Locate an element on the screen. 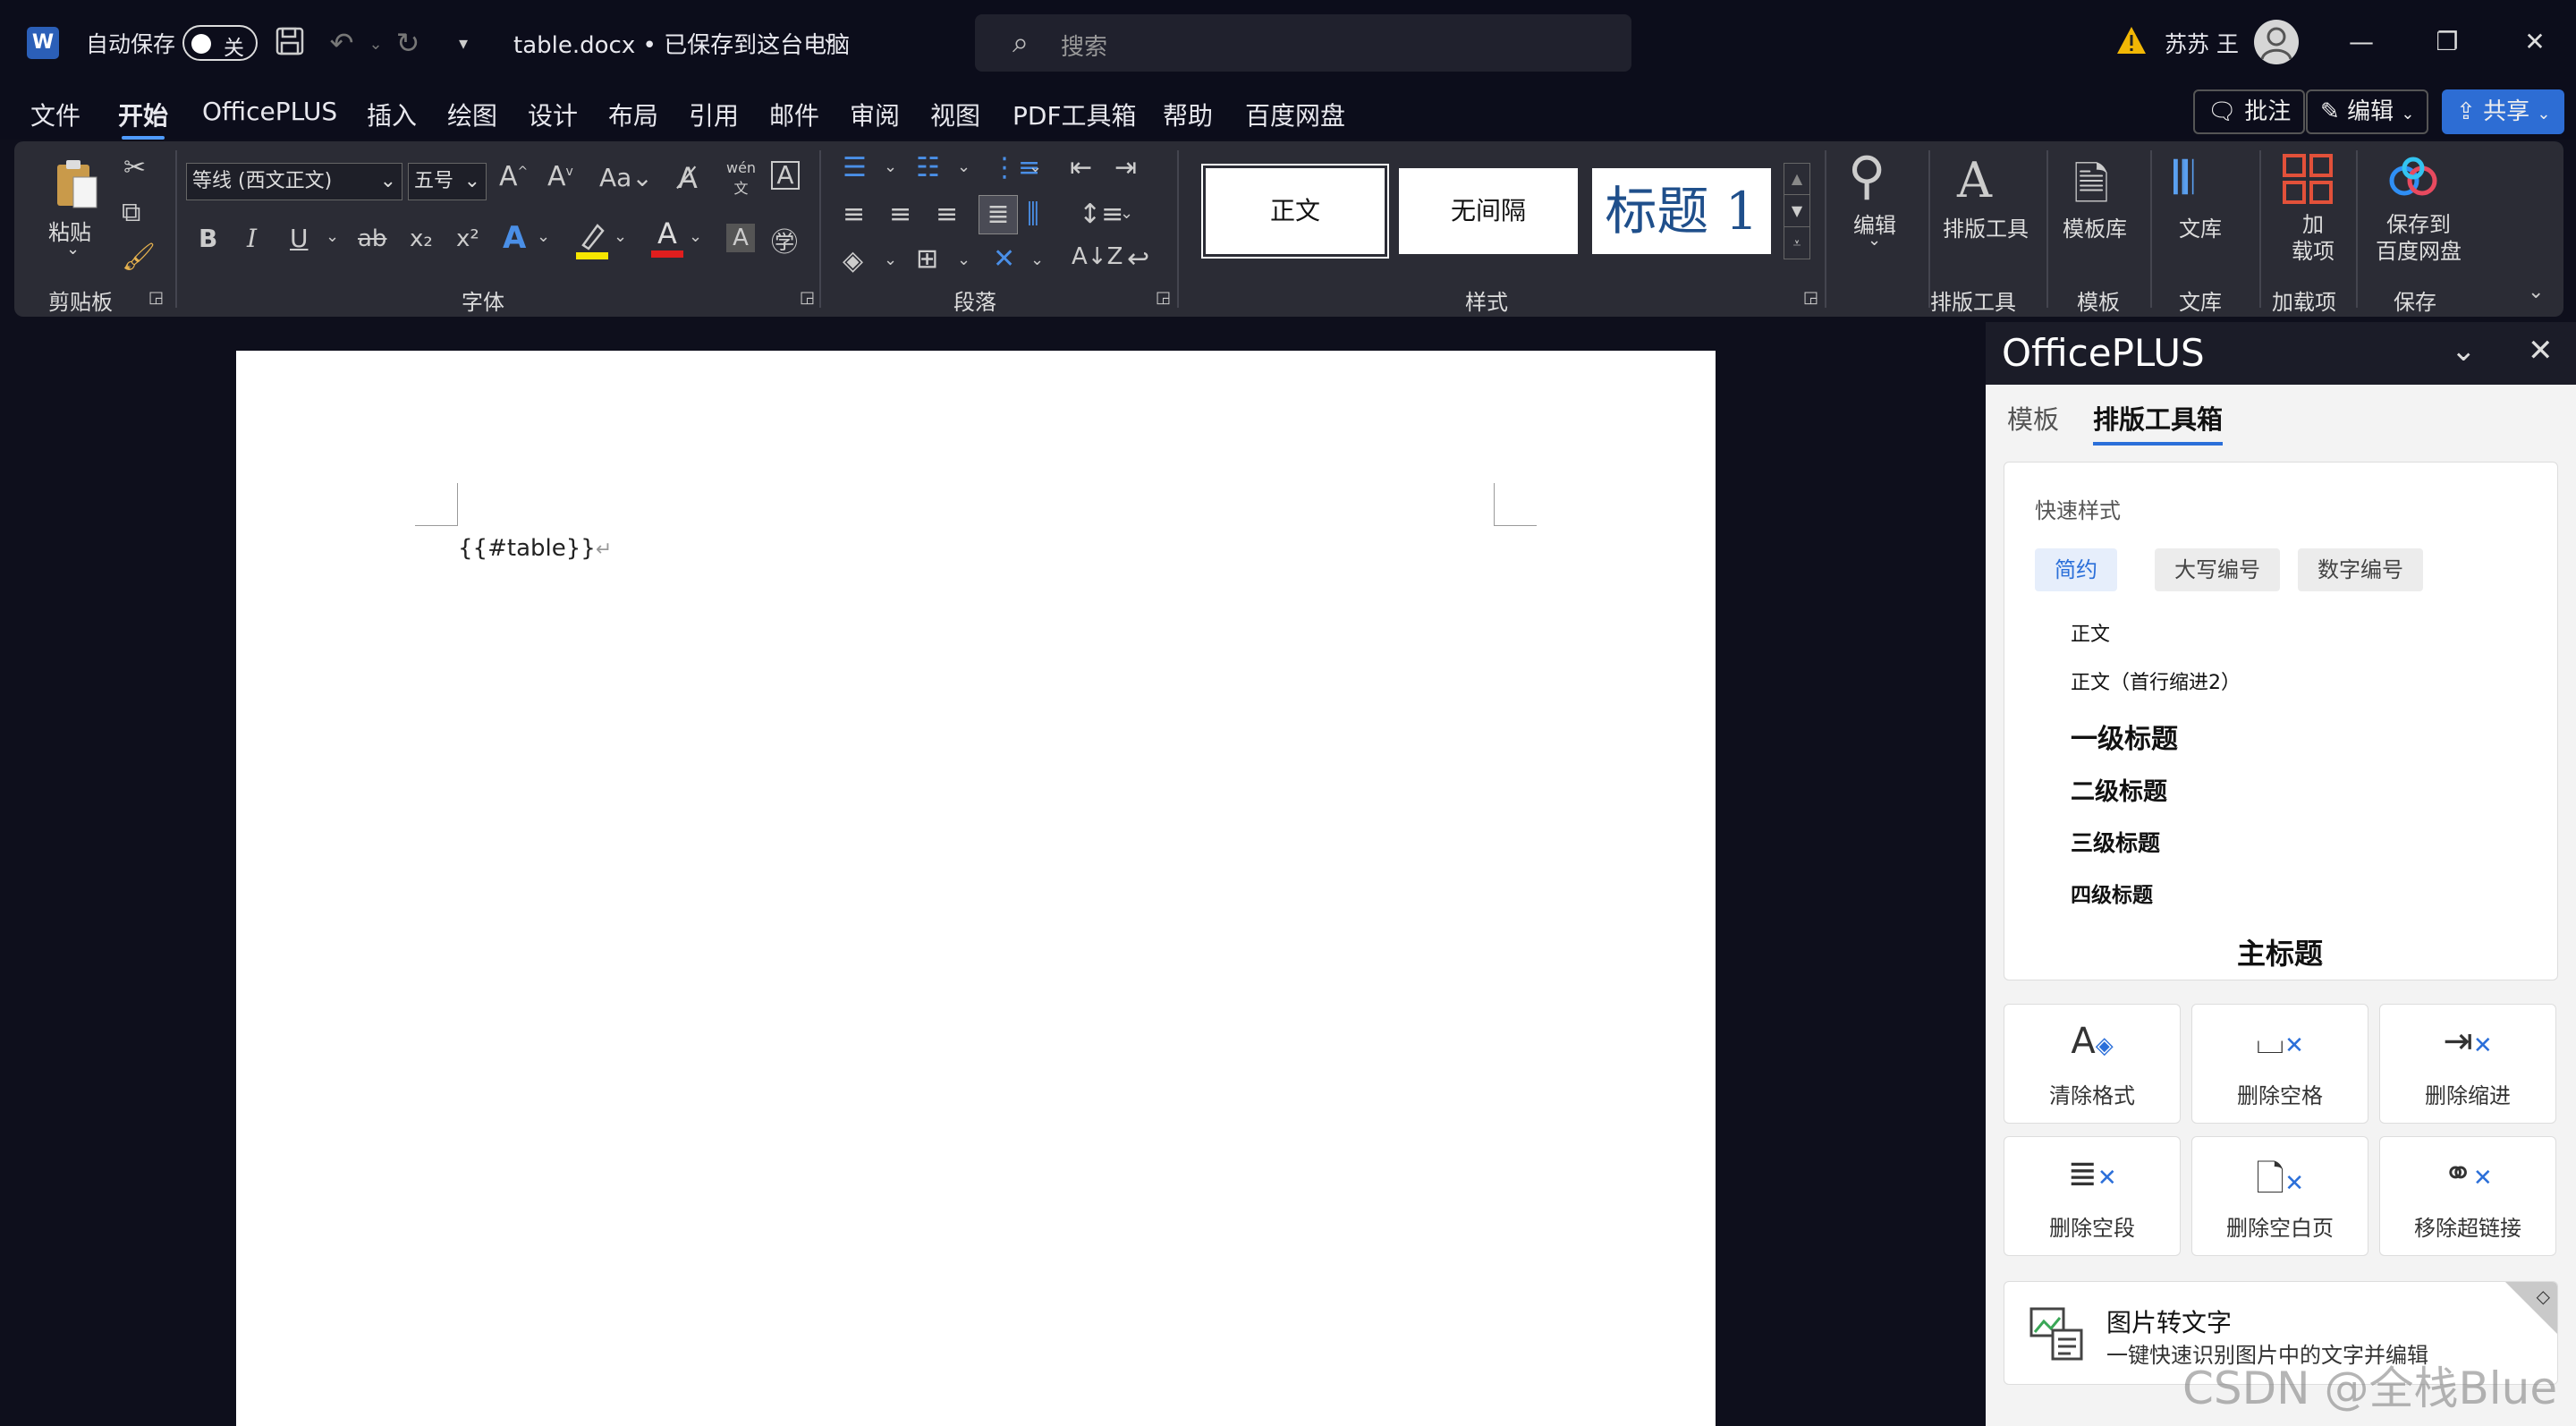 The image size is (2576, 1426). paste-icon is located at coordinates (77, 184).